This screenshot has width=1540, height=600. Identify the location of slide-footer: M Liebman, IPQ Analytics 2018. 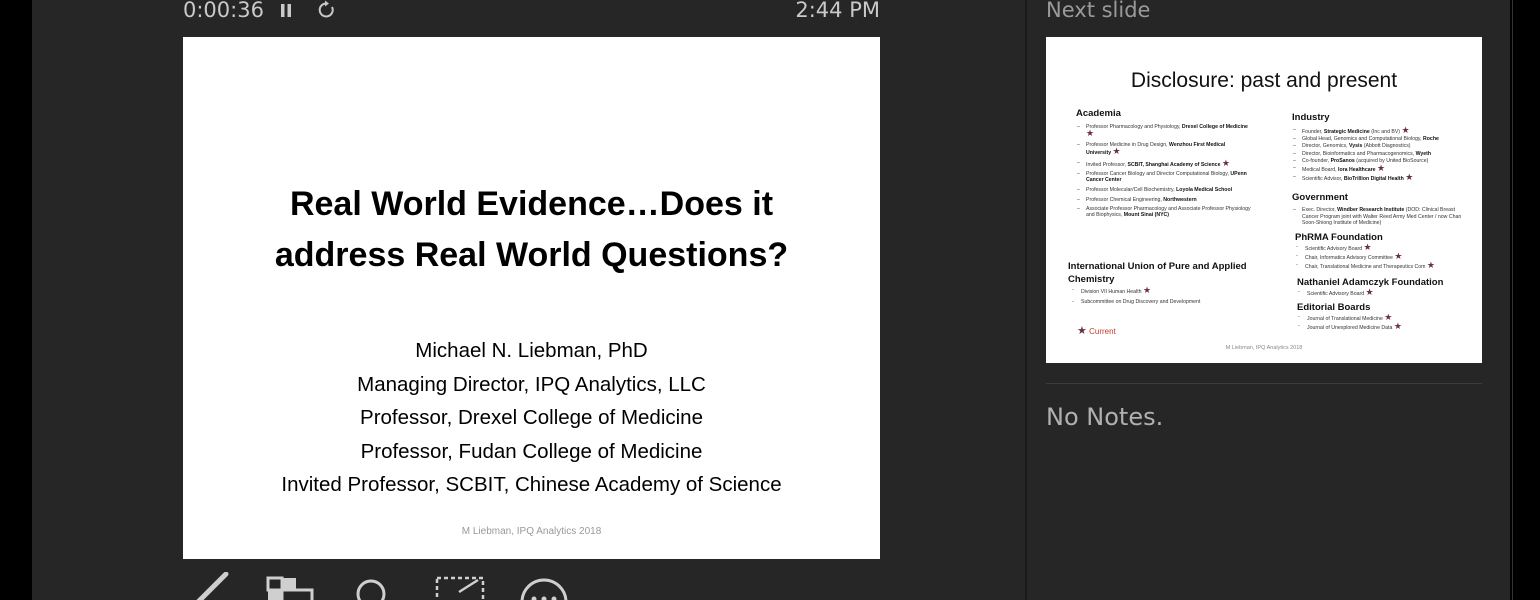
(531, 531).